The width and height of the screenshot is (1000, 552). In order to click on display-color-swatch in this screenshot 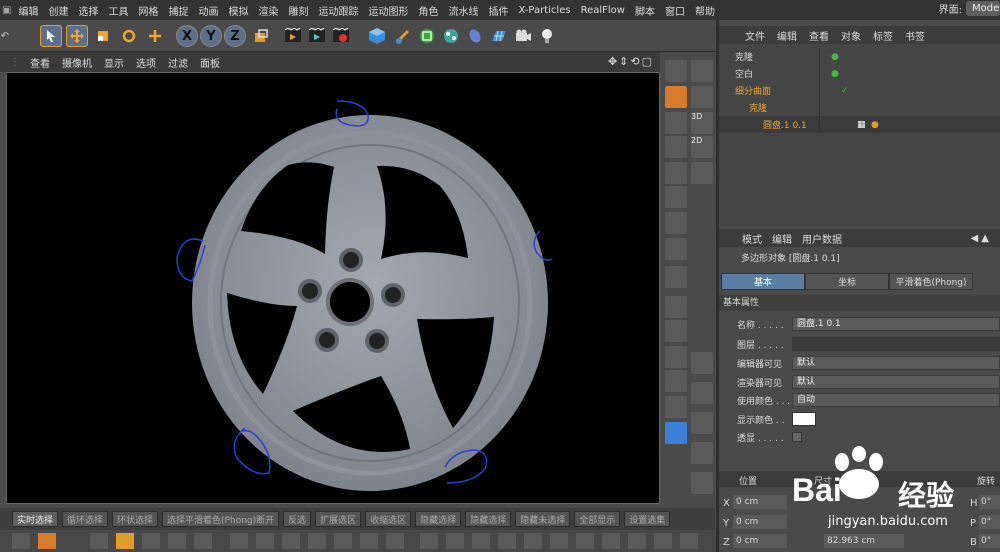, I will do `click(804, 419)`.